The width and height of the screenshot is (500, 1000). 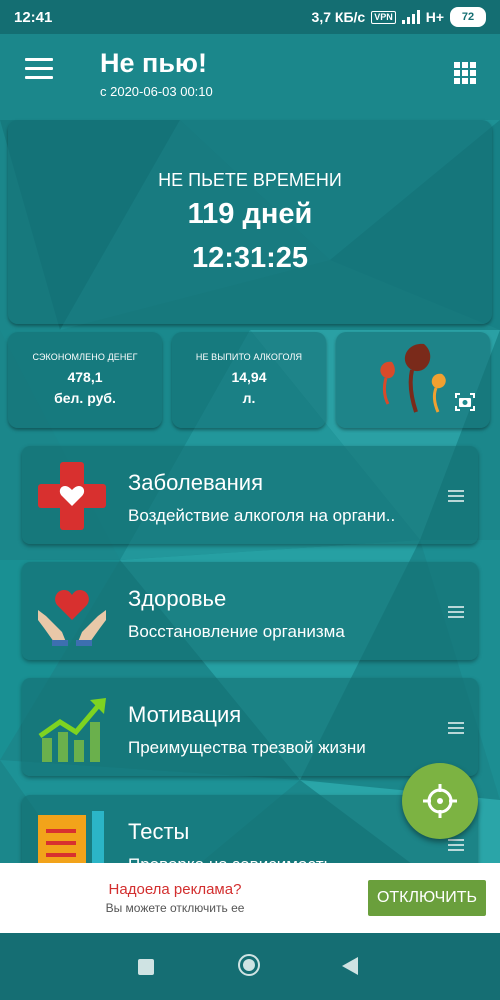 I want to click on disable-ads-button: ОТКЛЮЧИТЬ, so click(x=427, y=898).